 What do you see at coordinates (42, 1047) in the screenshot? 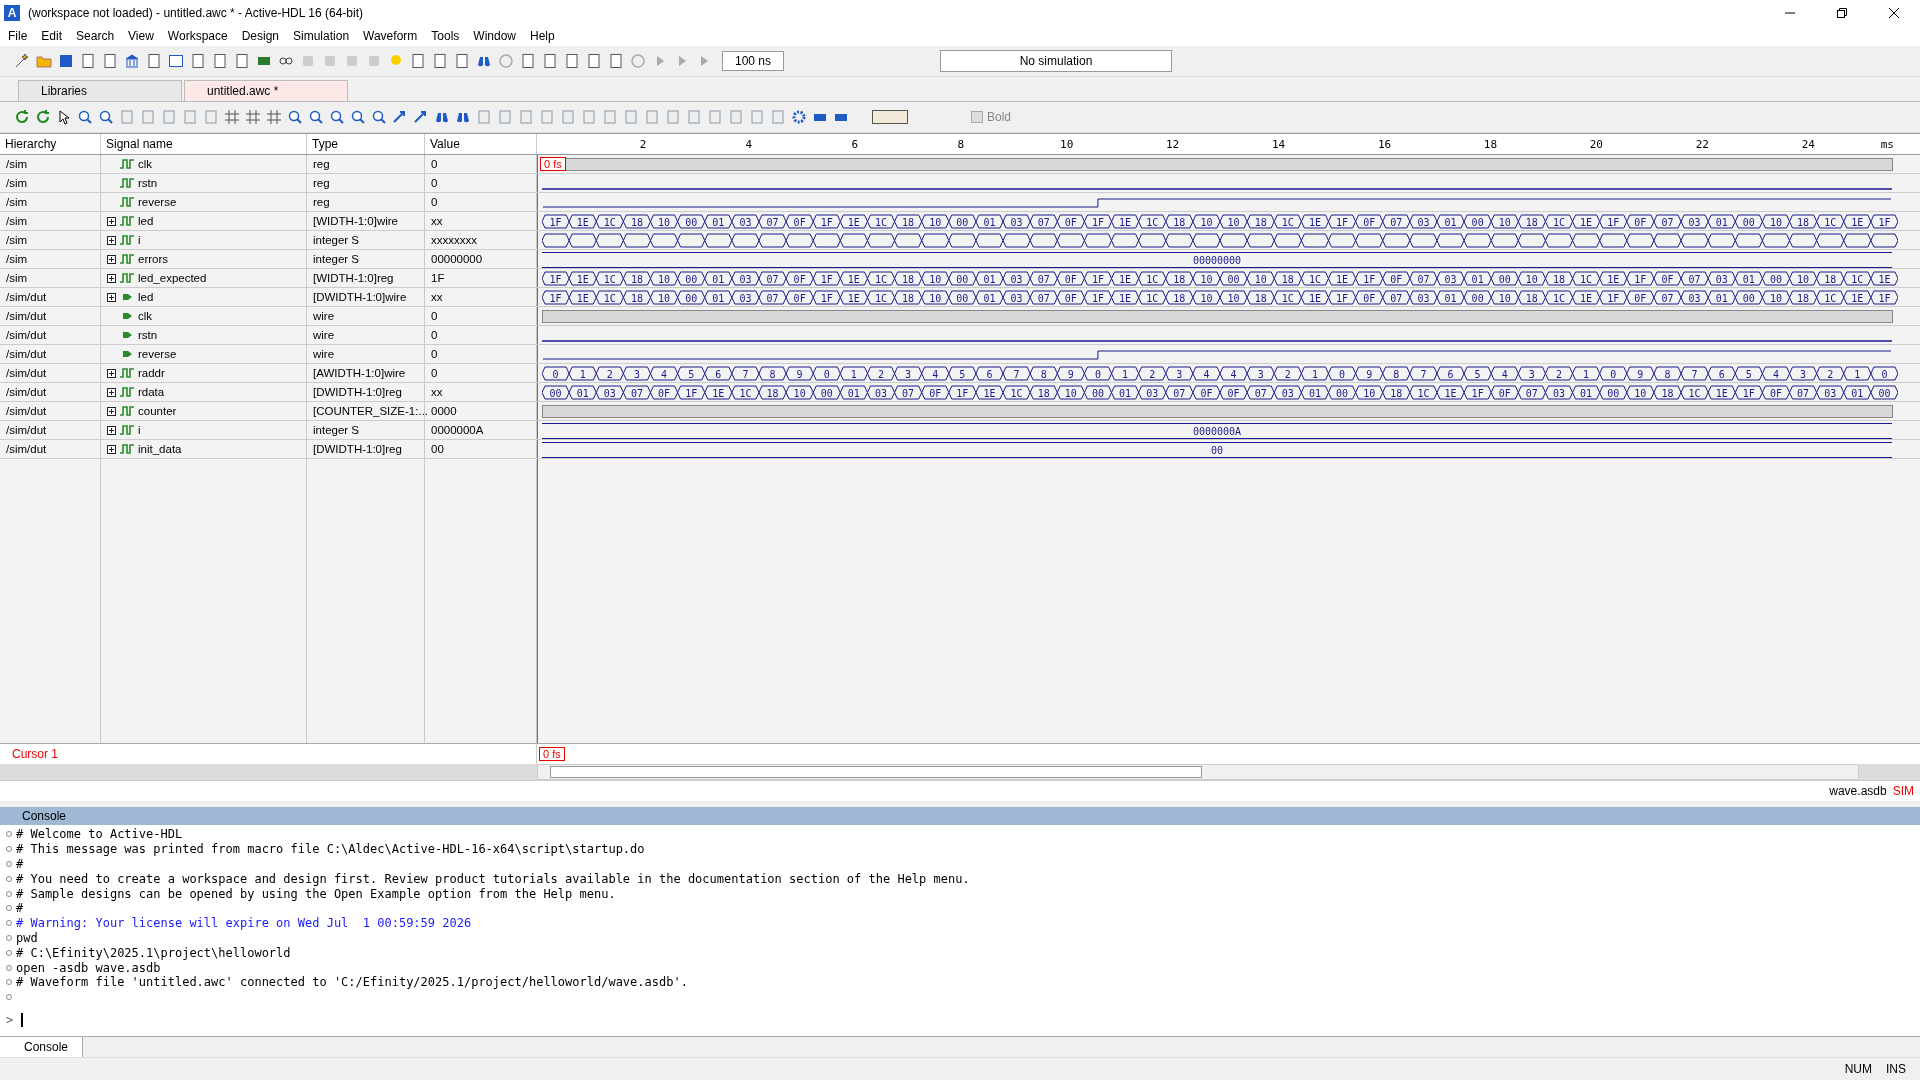
I see `console-tab: Console` at bounding box center [42, 1047].